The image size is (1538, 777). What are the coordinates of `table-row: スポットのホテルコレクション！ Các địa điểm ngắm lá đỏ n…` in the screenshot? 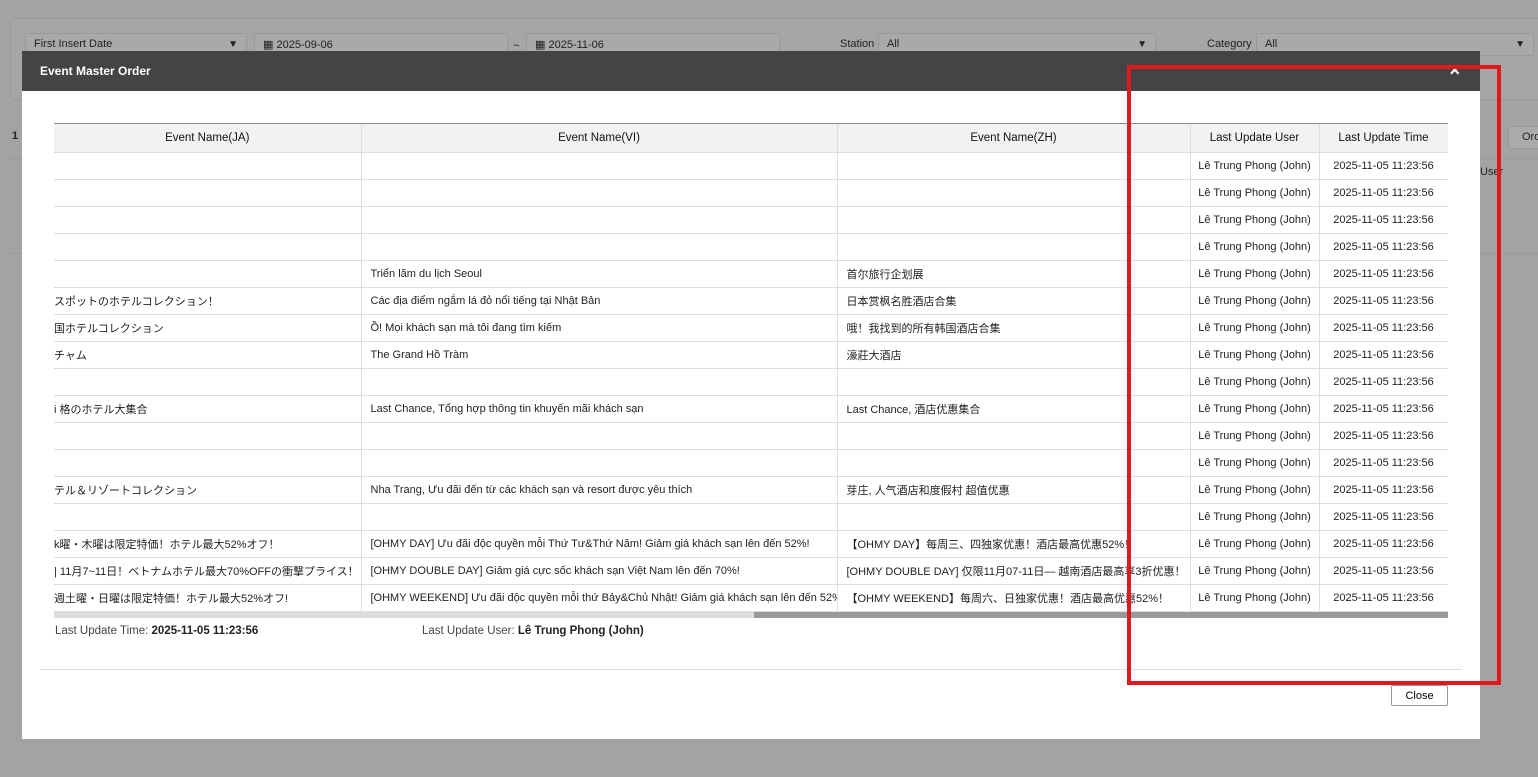 It's located at (751, 301).